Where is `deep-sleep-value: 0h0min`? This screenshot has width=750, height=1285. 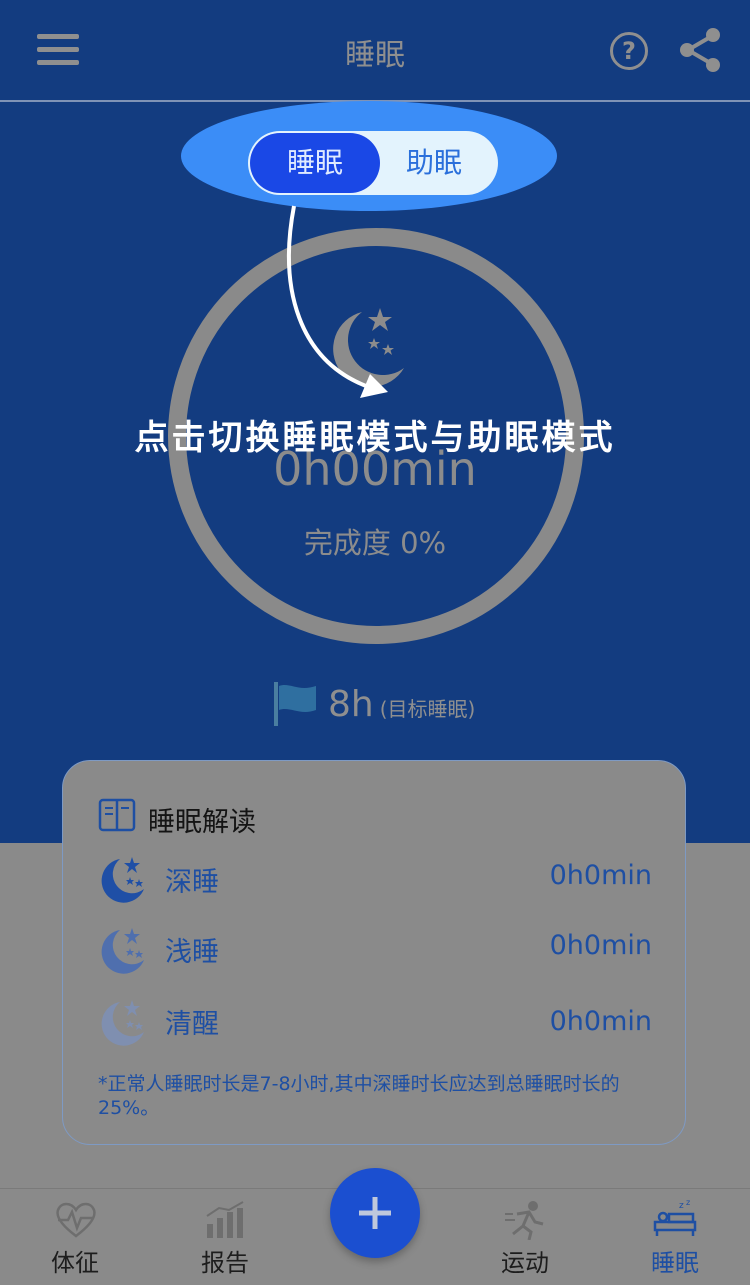
deep-sleep-value: 0h0min is located at coordinates (600, 875).